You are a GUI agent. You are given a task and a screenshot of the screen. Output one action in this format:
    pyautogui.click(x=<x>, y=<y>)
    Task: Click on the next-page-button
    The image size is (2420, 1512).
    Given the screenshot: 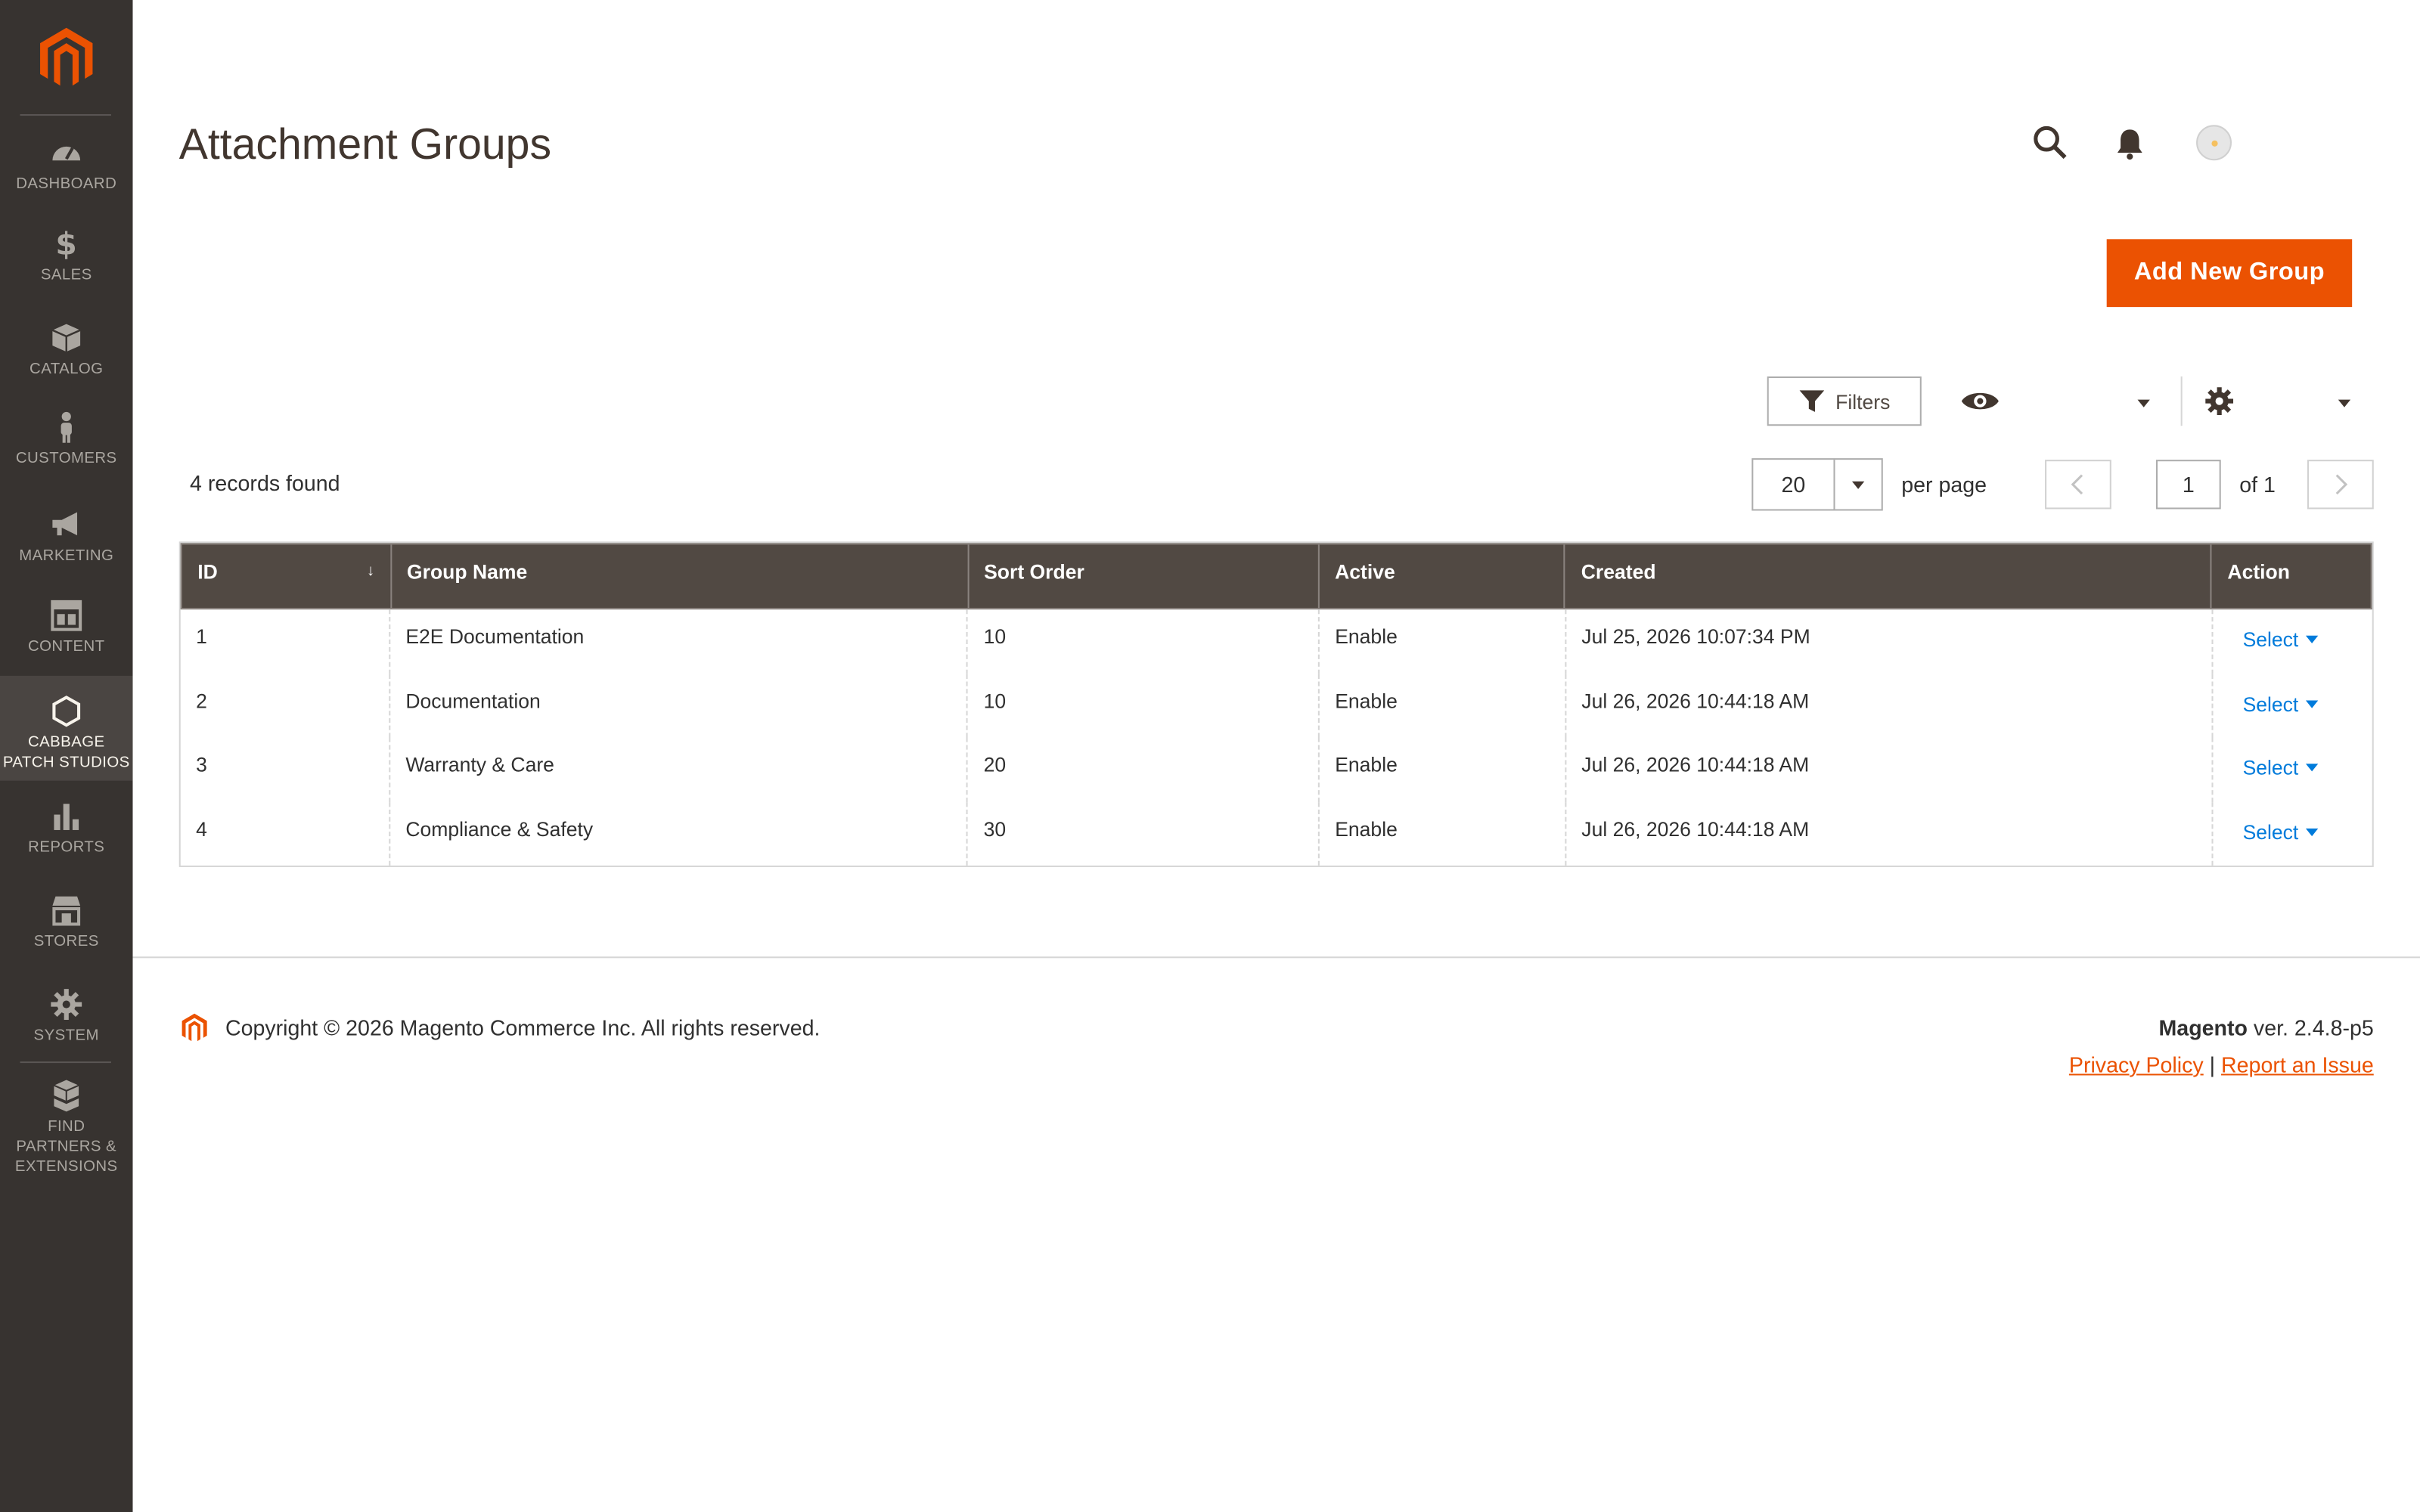 What is the action you would take?
    pyautogui.click(x=2340, y=485)
    